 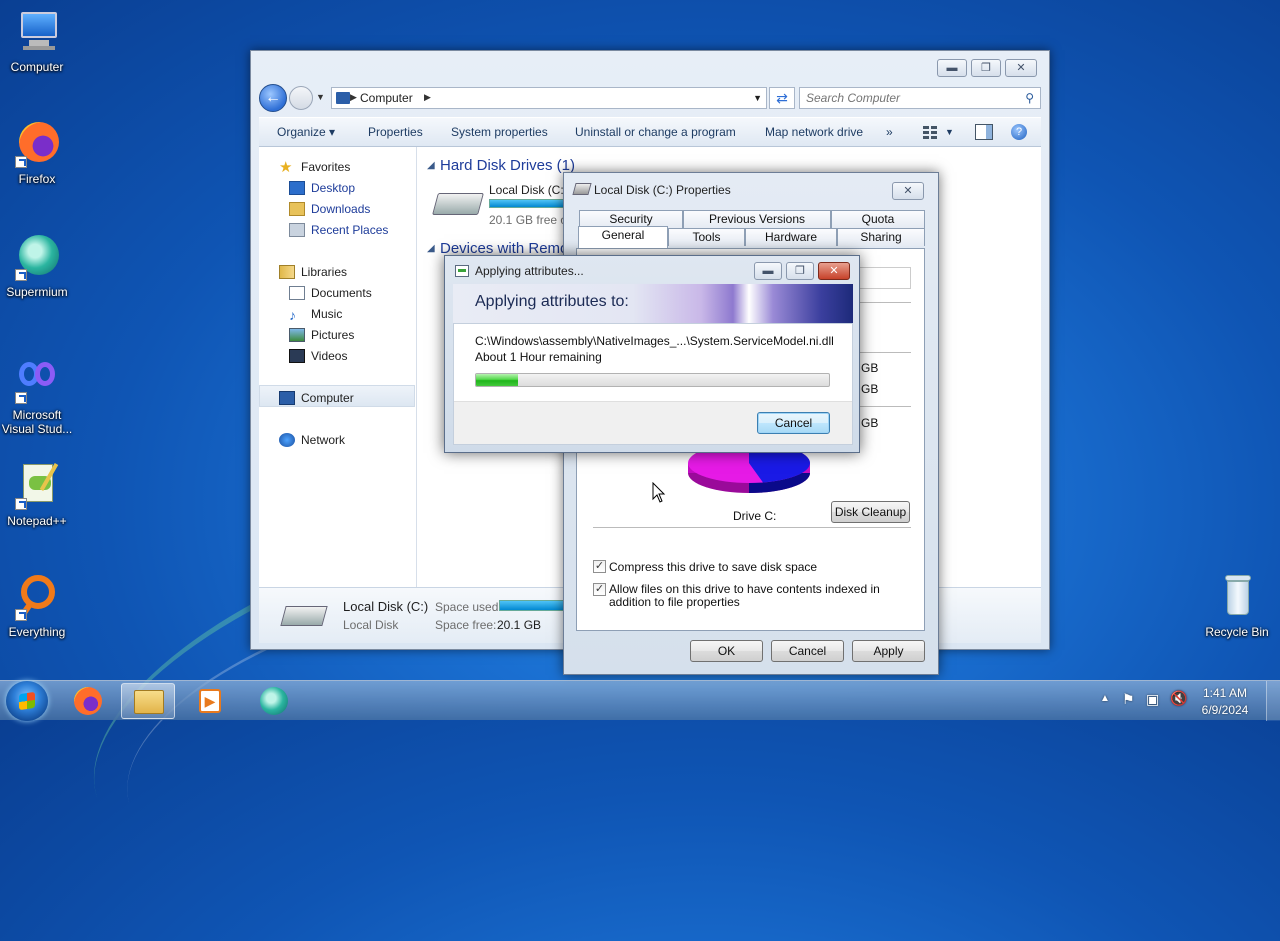 What do you see at coordinates (37, 144) in the screenshot?
I see `firefox-icon` at bounding box center [37, 144].